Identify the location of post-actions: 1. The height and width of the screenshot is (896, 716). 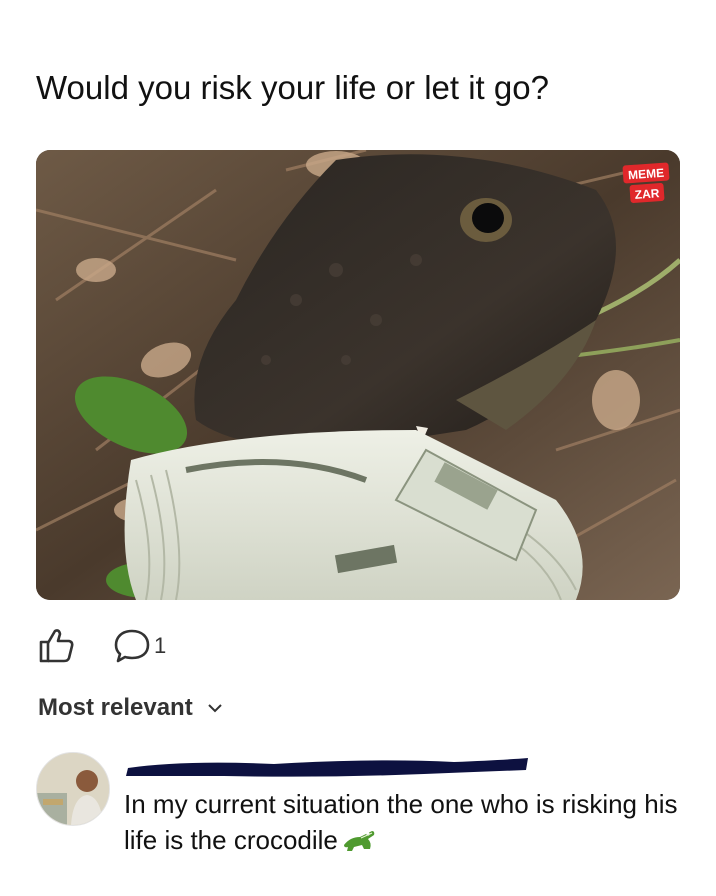
(186, 645).